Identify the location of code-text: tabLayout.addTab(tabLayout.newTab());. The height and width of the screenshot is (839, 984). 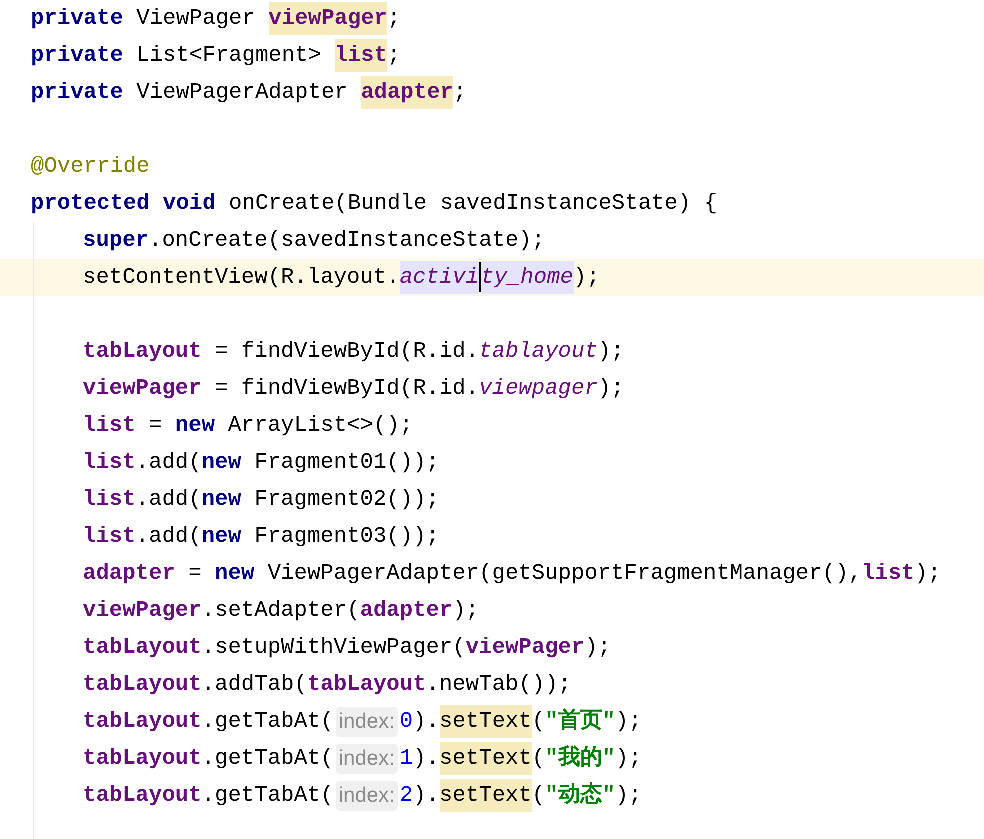
(327, 685).